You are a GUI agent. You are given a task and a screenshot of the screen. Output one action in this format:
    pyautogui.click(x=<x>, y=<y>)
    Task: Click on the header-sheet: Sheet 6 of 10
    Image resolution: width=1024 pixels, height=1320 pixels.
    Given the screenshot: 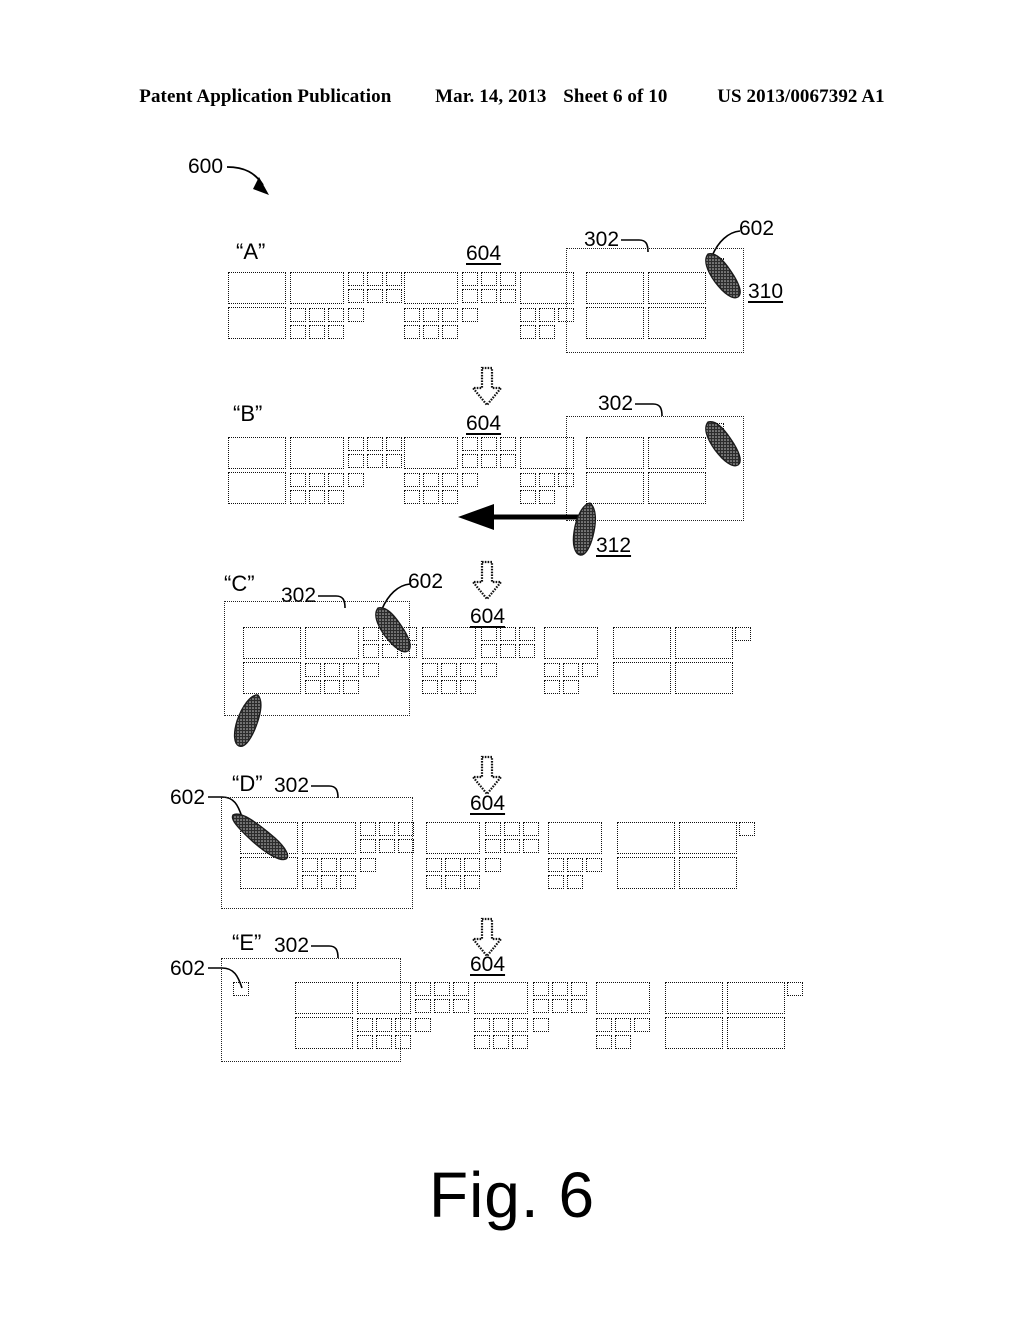 What is the action you would take?
    pyautogui.click(x=615, y=96)
    